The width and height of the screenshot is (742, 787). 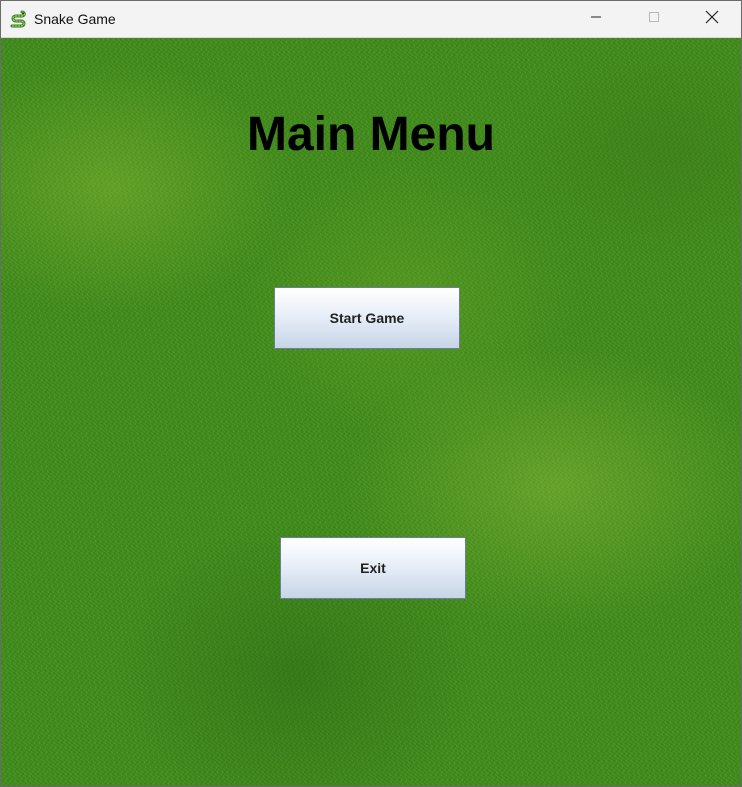 What do you see at coordinates (367, 318) in the screenshot?
I see `start-game-button: Start Game` at bounding box center [367, 318].